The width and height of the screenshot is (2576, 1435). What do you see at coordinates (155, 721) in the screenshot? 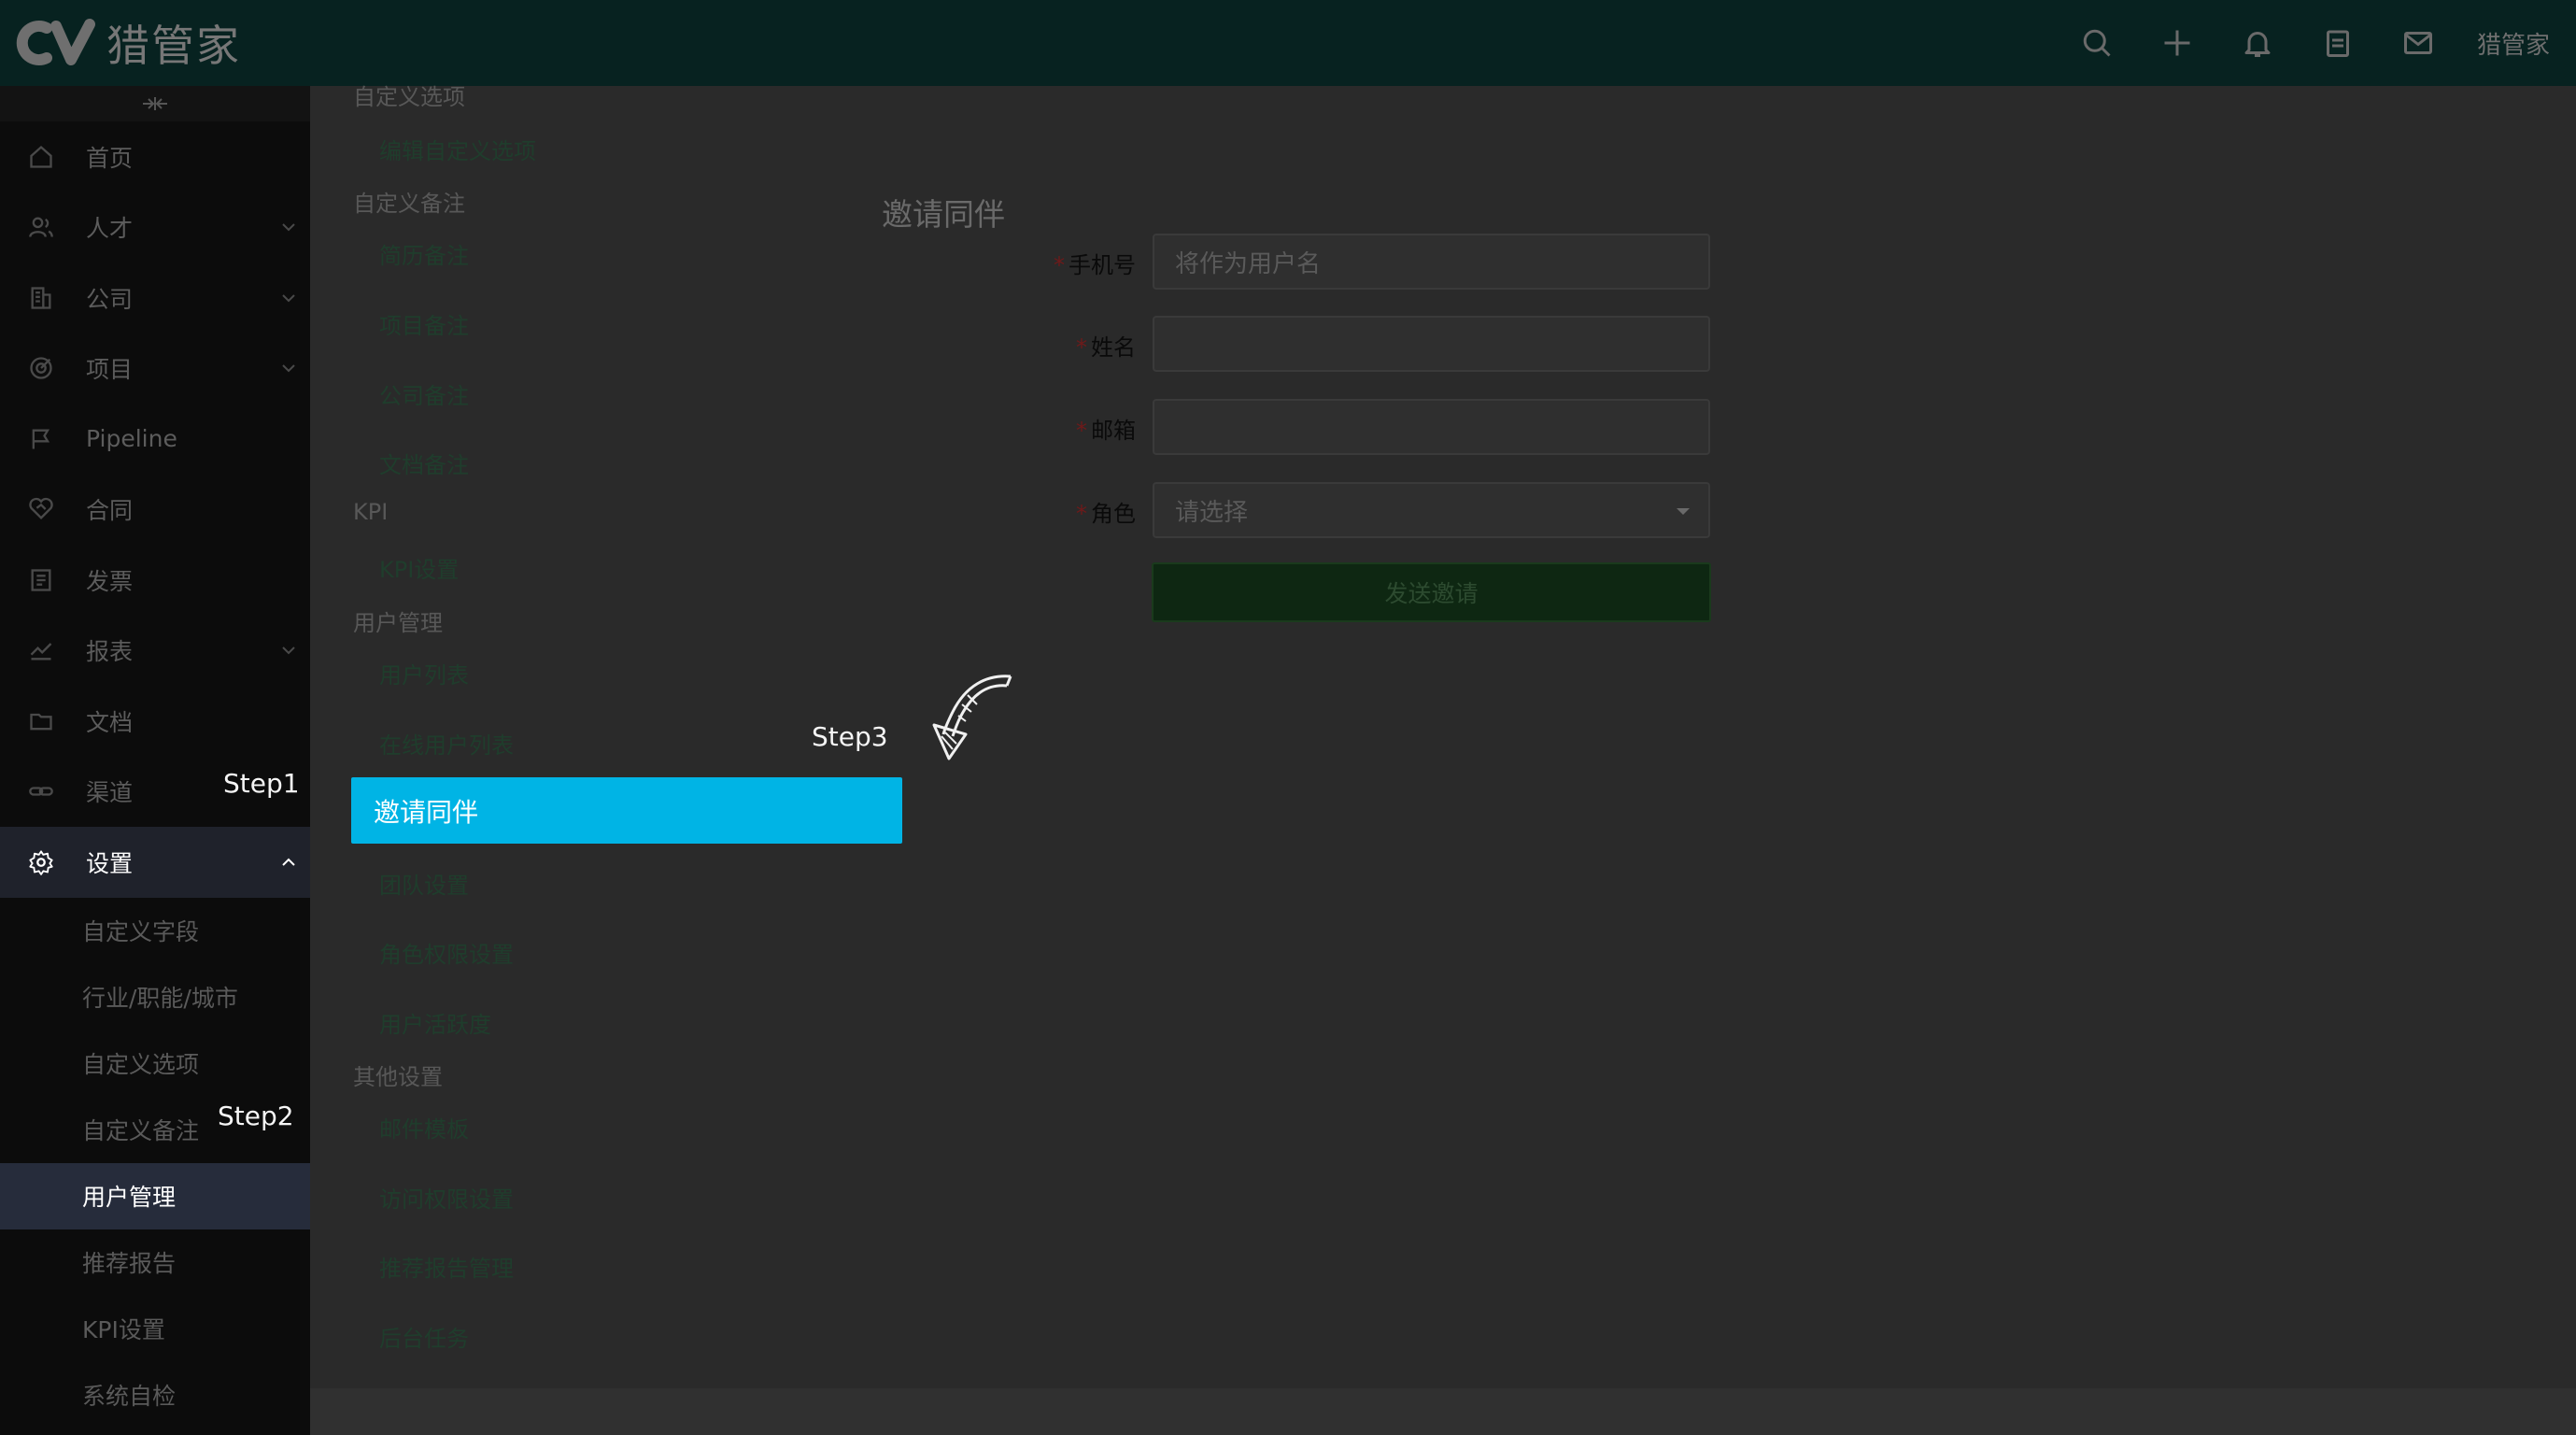
I see `sidebar-item-documents: 文档` at bounding box center [155, 721].